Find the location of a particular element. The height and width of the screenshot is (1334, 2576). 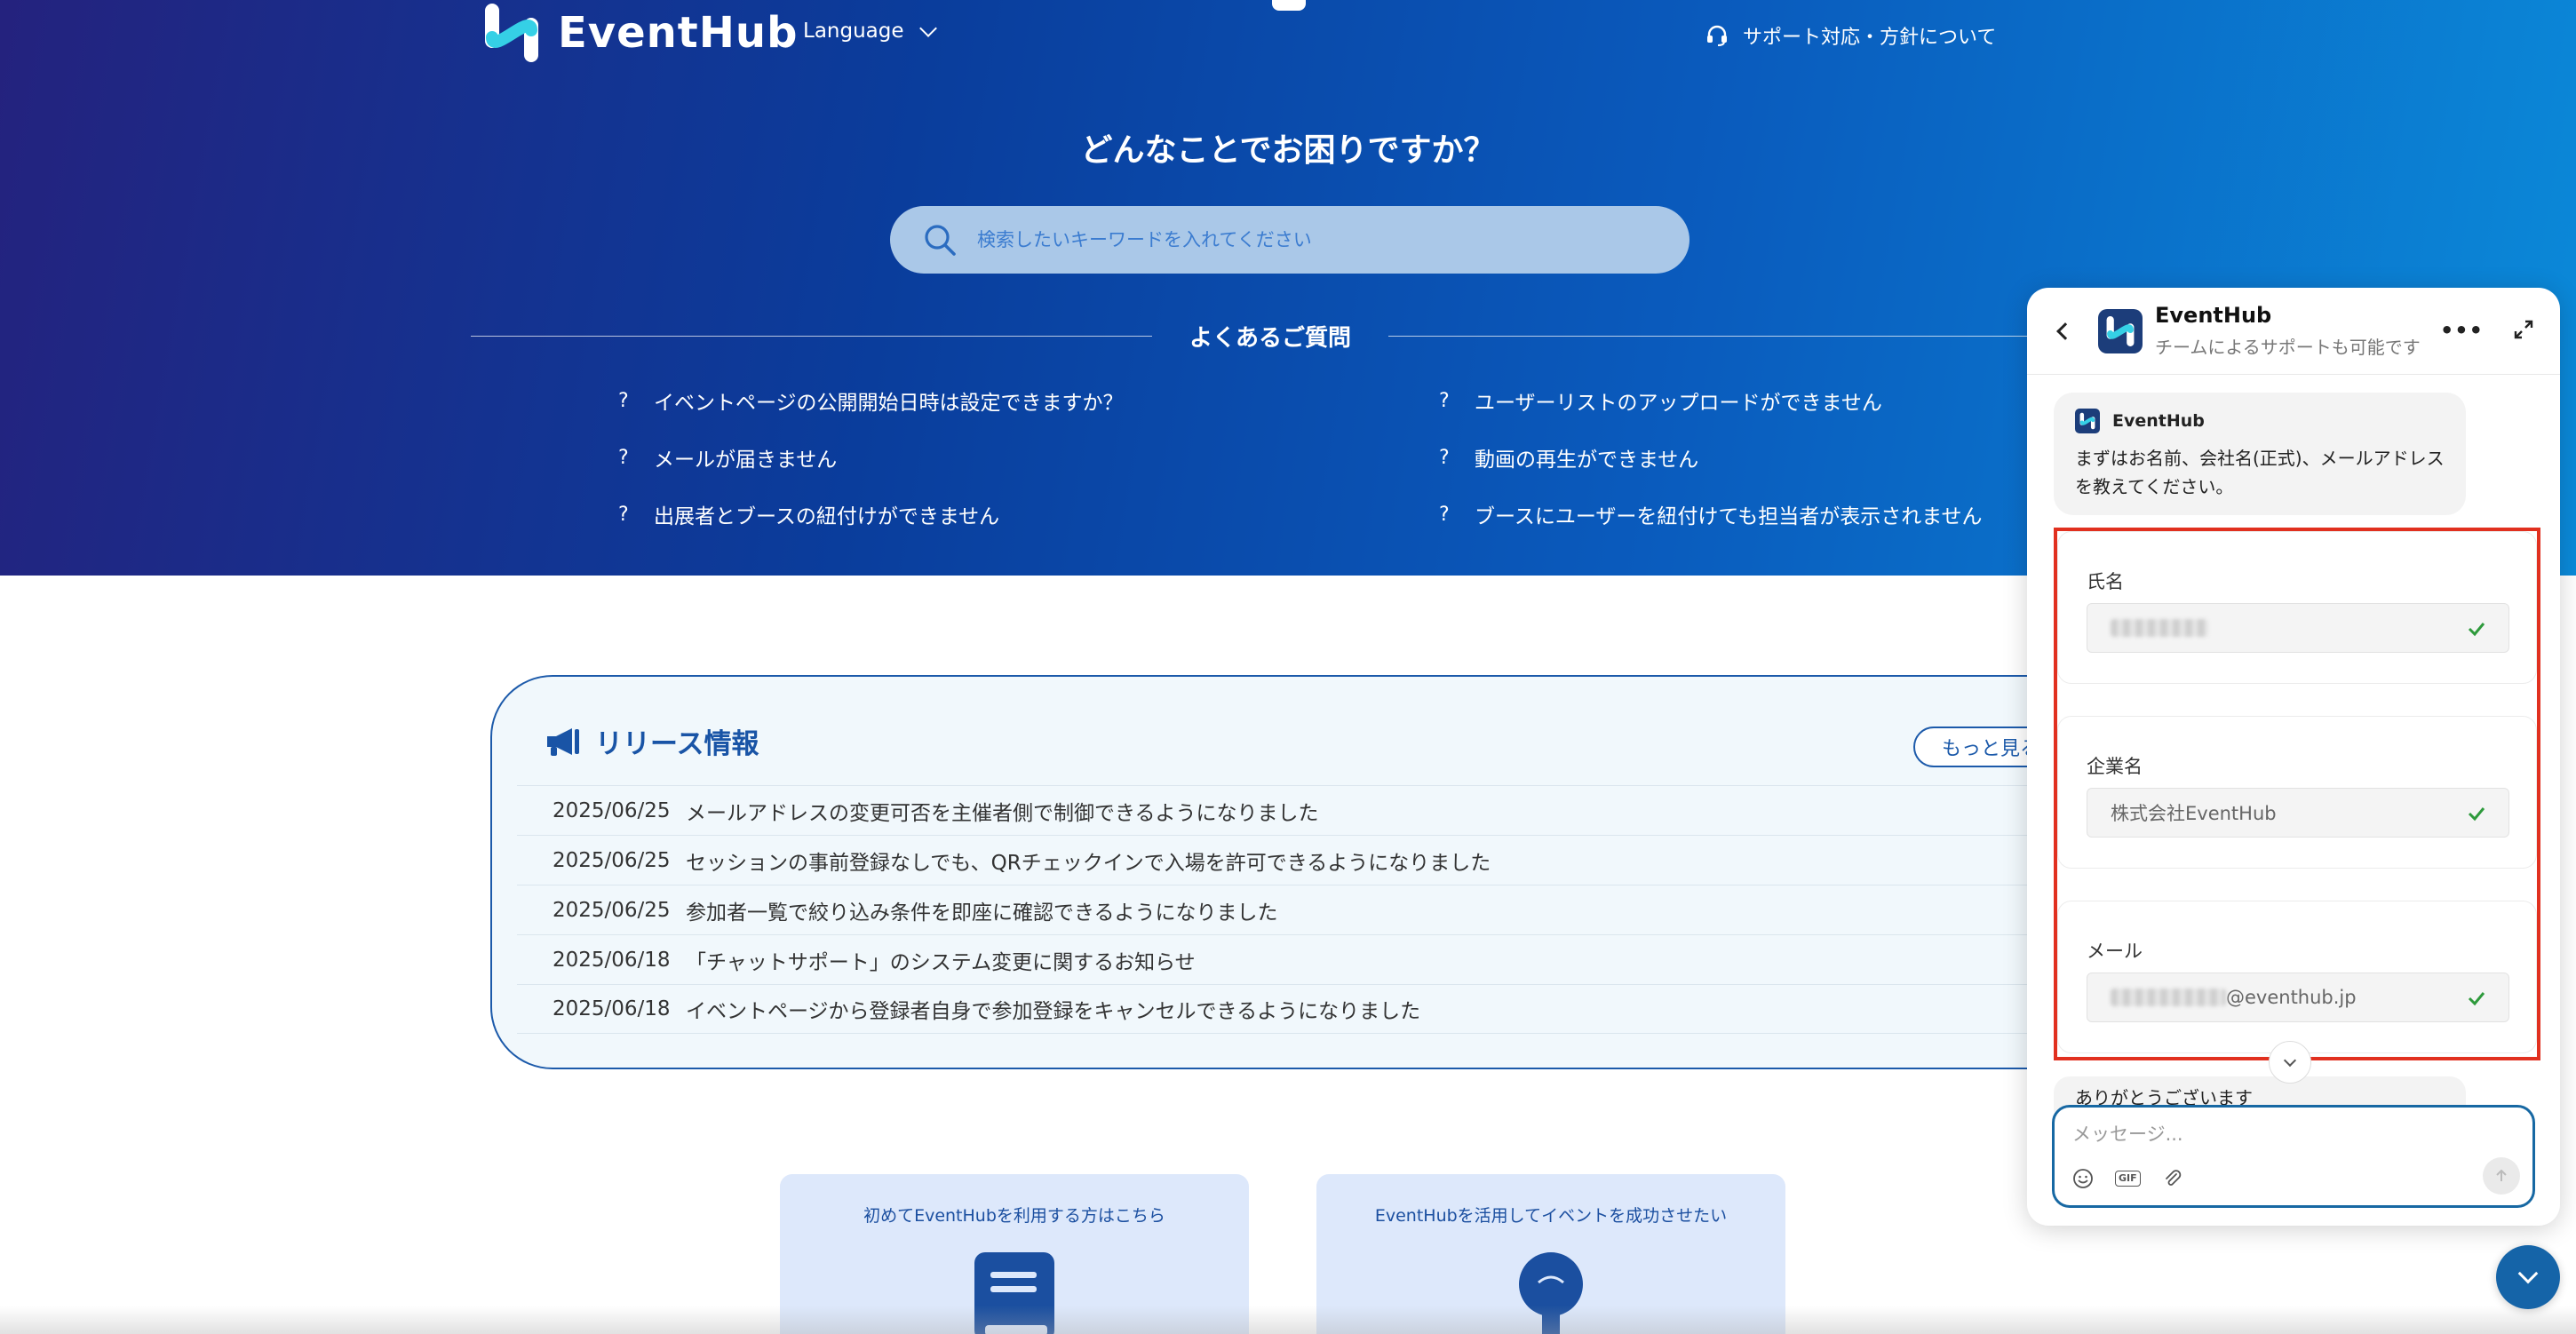

card-title: 初めてEventHubを利用する方はこちら is located at coordinates (1014, 1216).